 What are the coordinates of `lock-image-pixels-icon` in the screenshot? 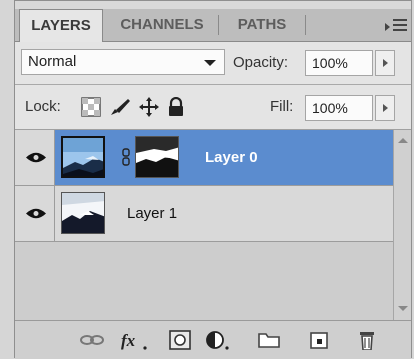 It's located at (120, 107).